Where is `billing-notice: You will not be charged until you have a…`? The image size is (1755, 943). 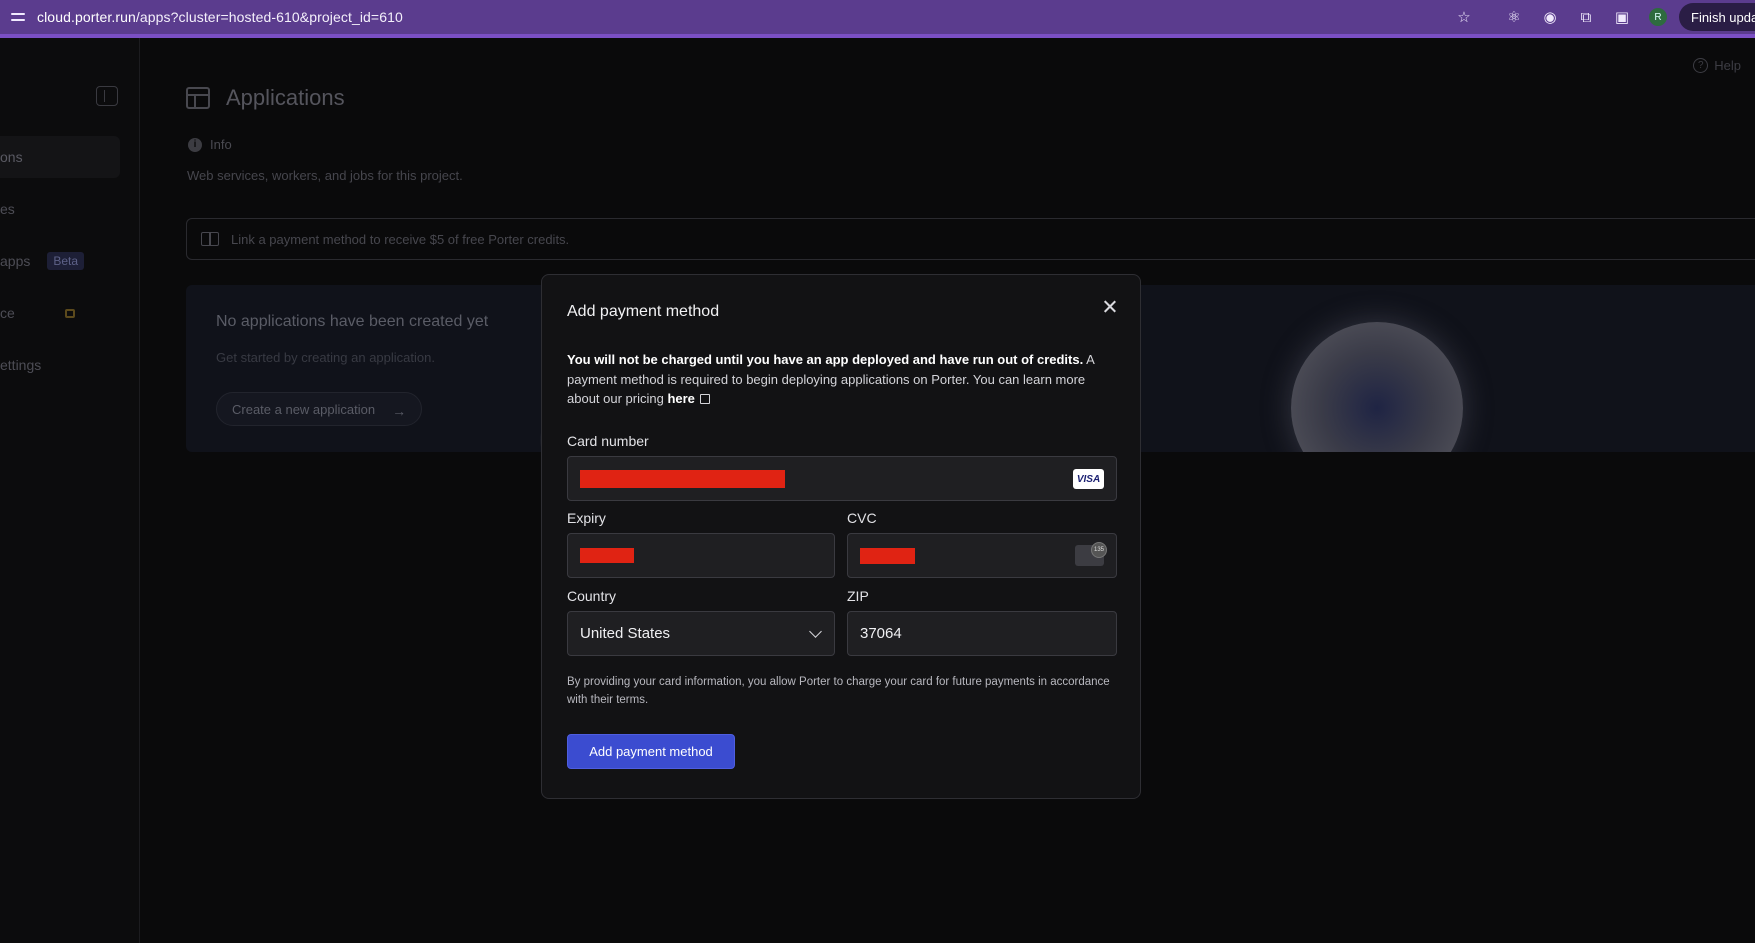
billing-notice: You will not be charged until you have a… is located at coordinates (842, 379).